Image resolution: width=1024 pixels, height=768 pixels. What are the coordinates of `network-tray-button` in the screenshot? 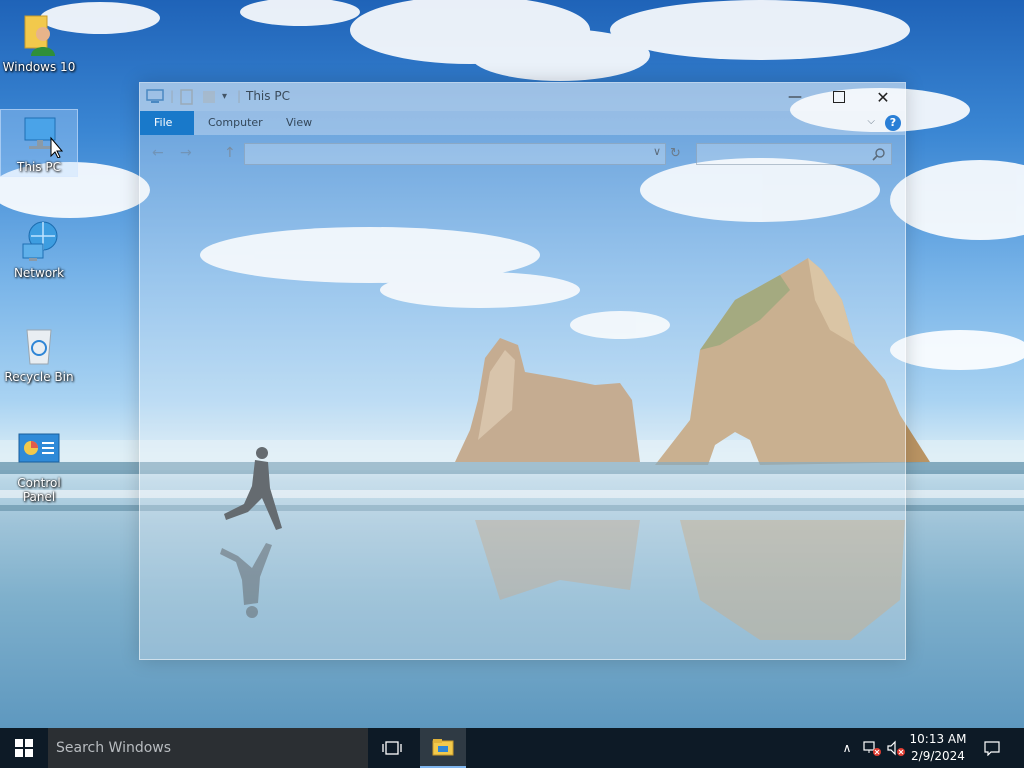 It's located at (872, 748).